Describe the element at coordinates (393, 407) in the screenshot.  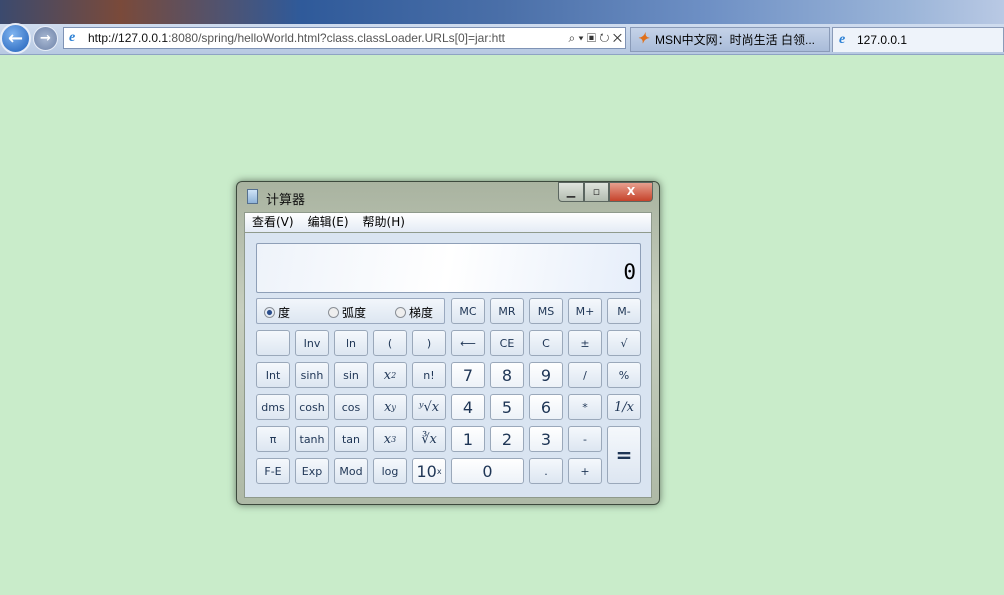
I see `button-superscript: y` at that location.